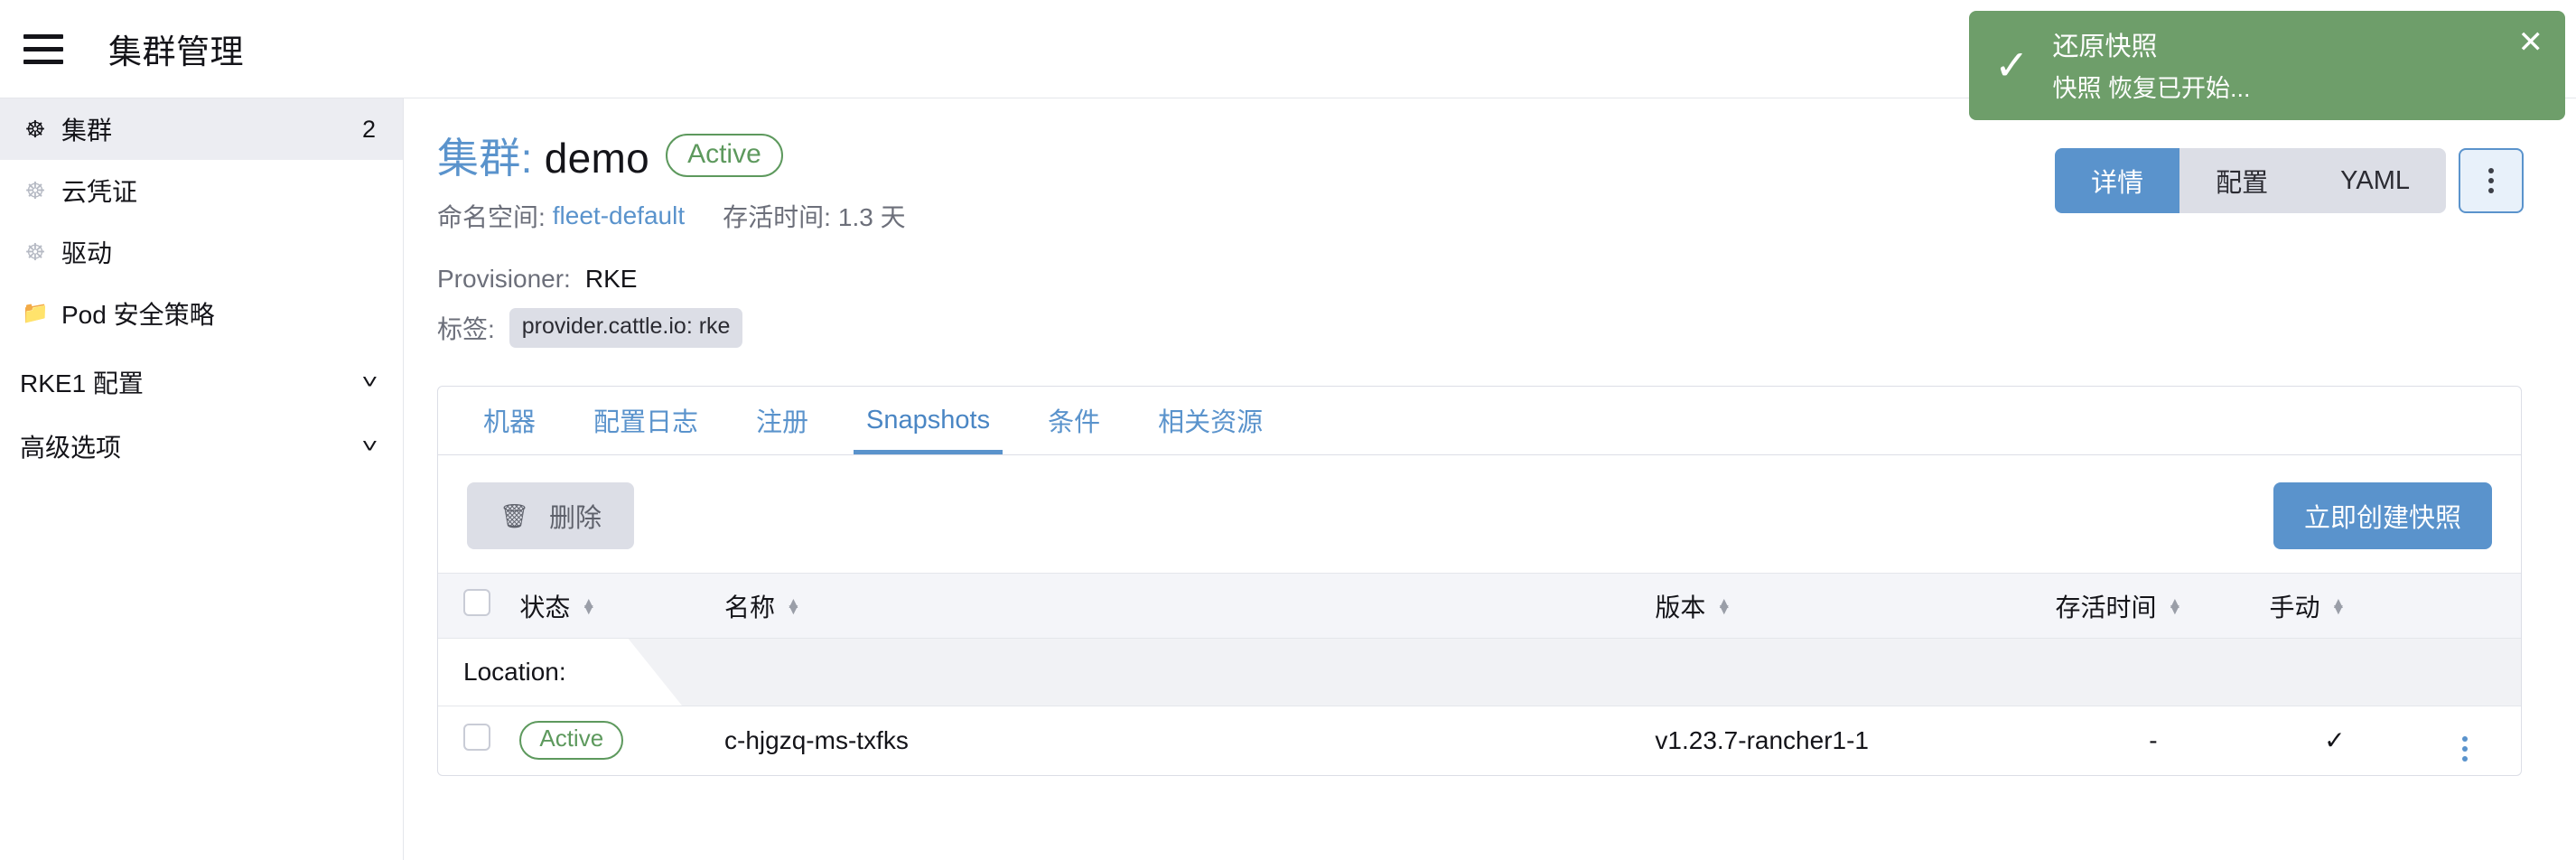  I want to click on select-all-header, so click(475, 606).